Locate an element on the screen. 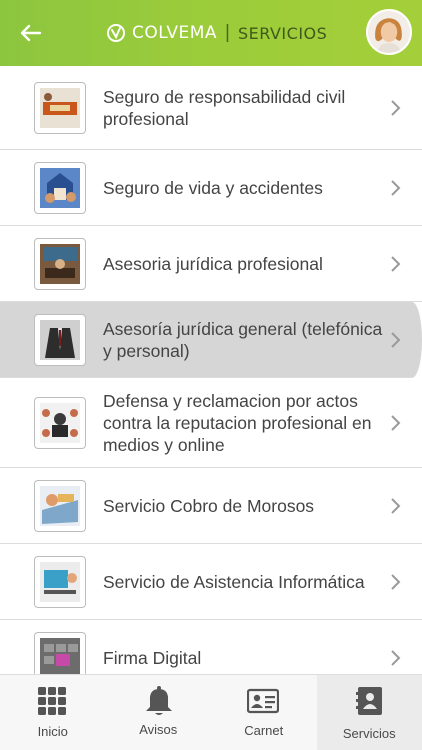 Image resolution: width=422 pixels, height=750 pixels. debt-collection-photo is located at coordinates (60, 506).